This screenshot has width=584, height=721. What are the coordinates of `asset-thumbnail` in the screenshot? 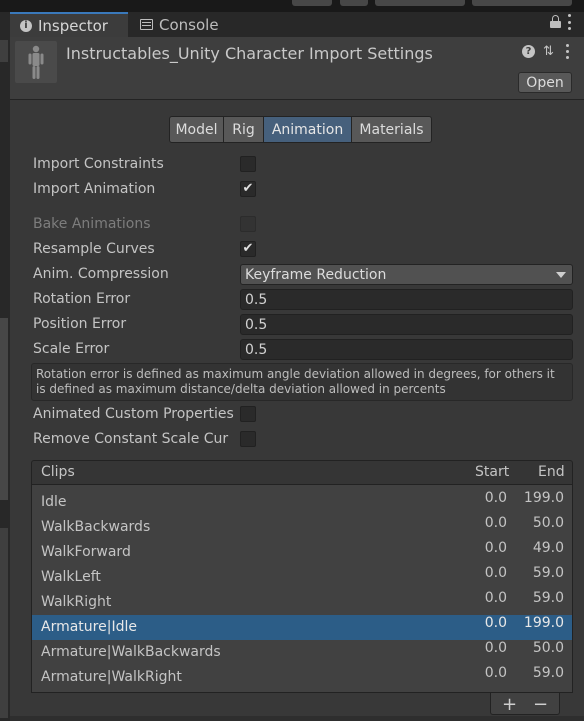 It's located at (36, 62).